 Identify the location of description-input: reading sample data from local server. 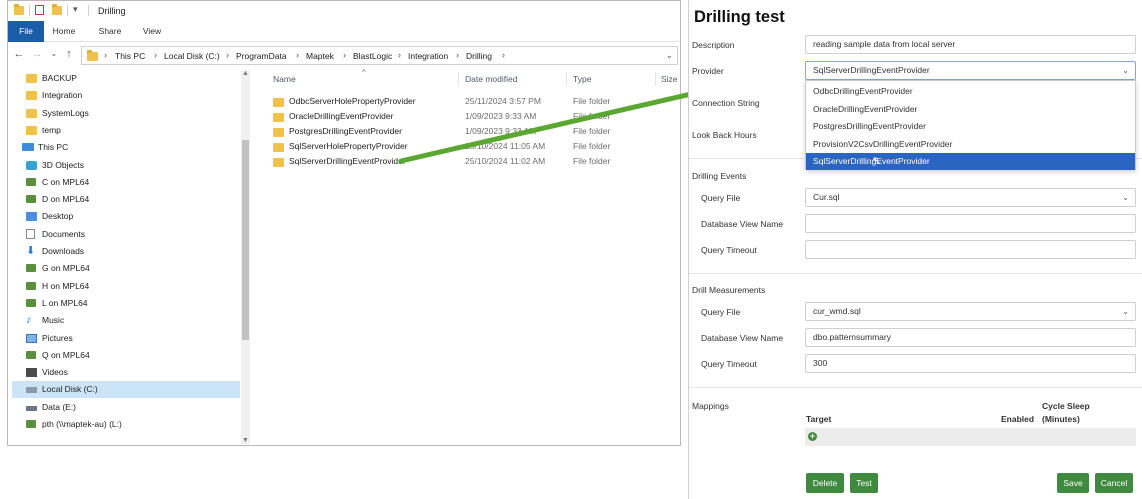
(970, 44).